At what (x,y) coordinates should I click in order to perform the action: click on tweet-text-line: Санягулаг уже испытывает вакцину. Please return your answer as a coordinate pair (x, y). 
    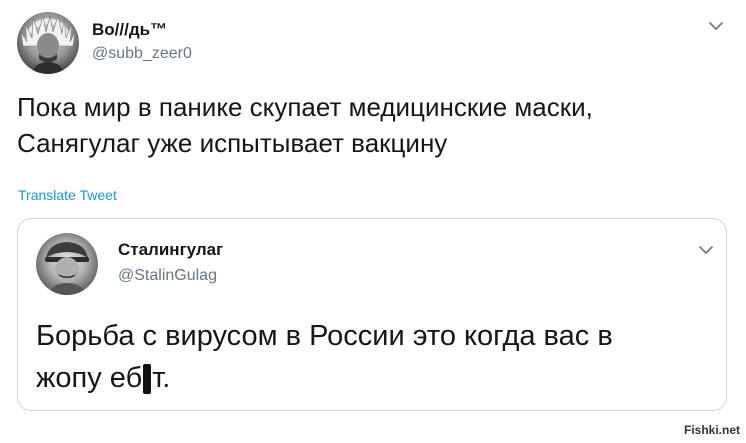
    Looking at the image, I should click on (232, 143).